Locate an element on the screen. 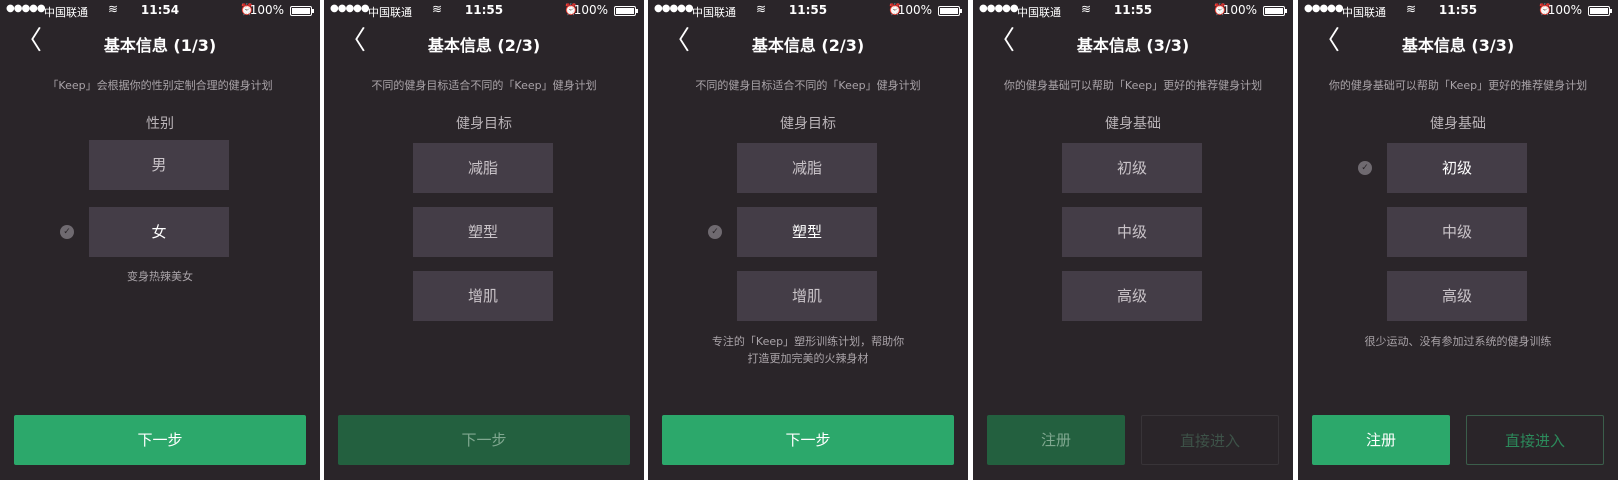 The height and width of the screenshot is (480, 1619). page-subtitle: 「Keep」会根据你的性别定制合理的健身计划 is located at coordinates (160, 85).